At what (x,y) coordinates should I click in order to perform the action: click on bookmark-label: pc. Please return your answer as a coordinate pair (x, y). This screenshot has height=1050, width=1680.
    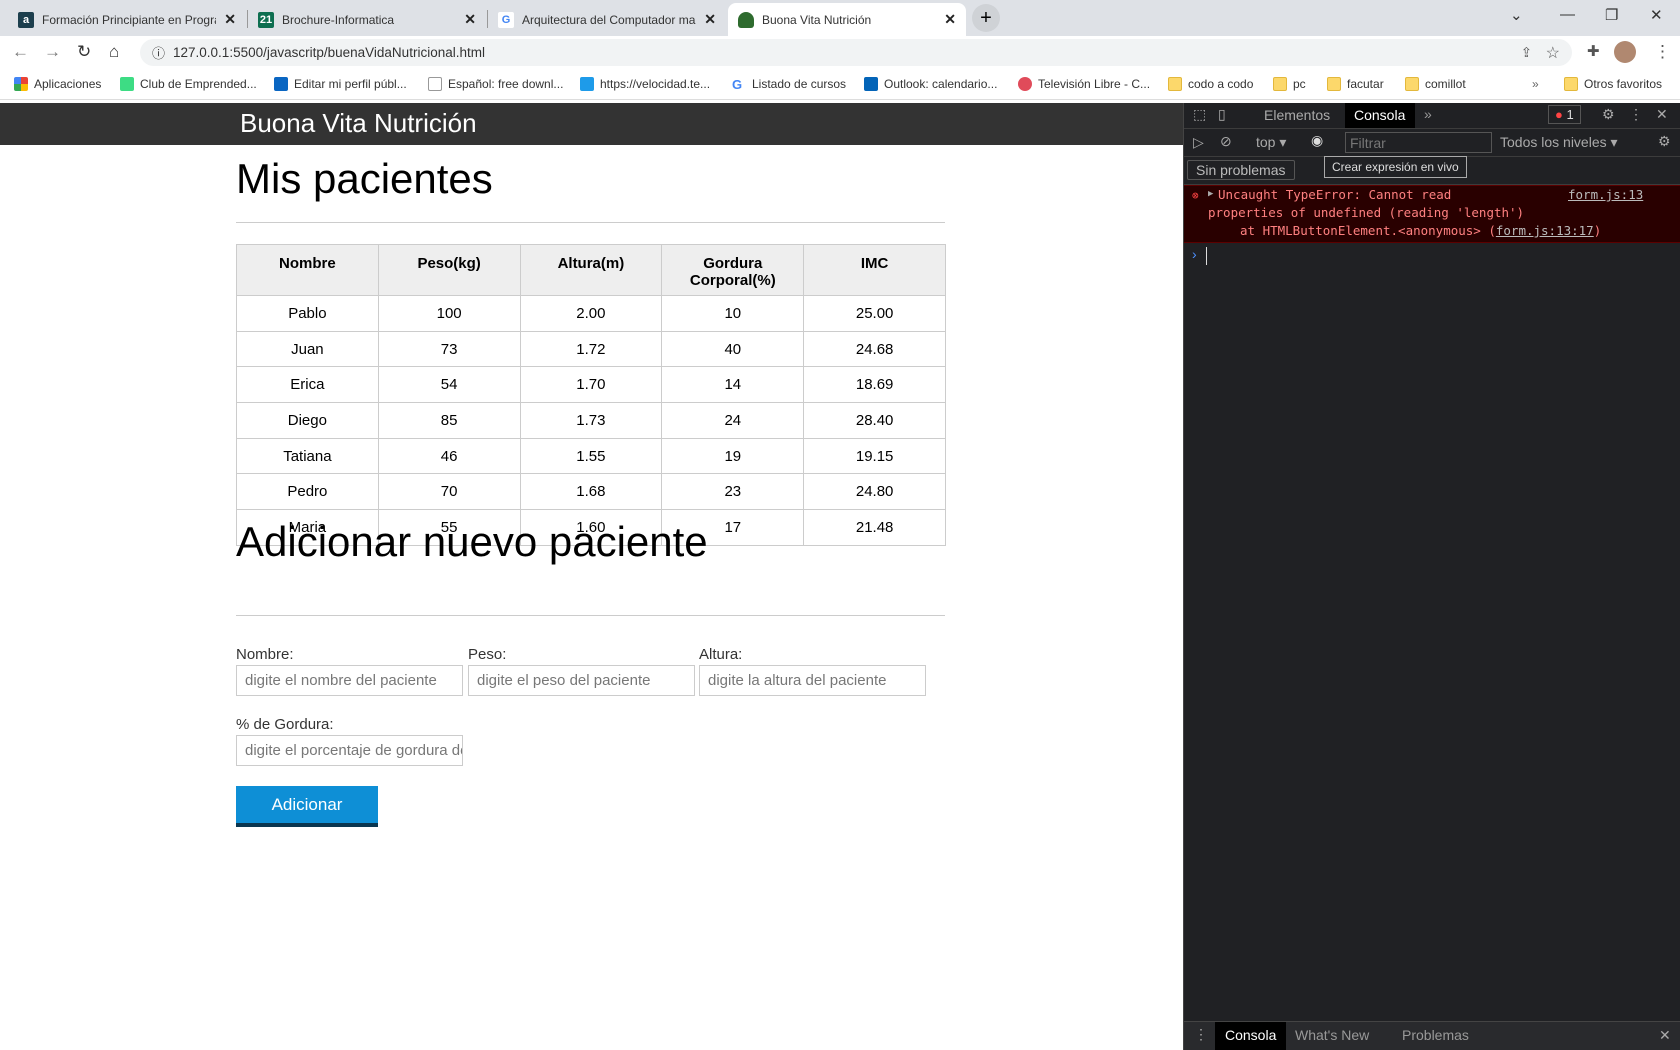
    Looking at the image, I should click on (1299, 84).